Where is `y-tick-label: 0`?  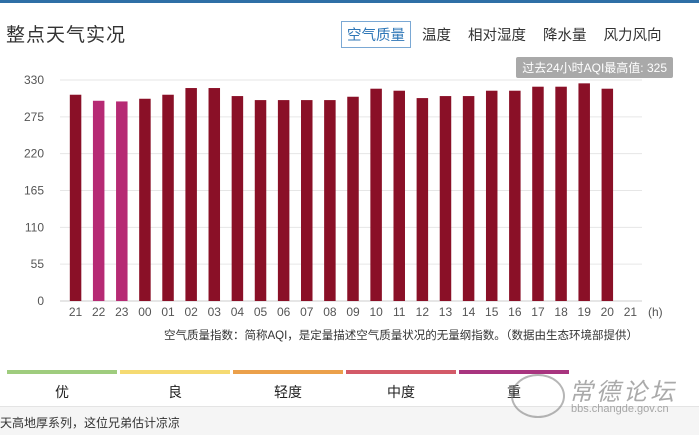
y-tick-label: 0 is located at coordinates (40, 301).